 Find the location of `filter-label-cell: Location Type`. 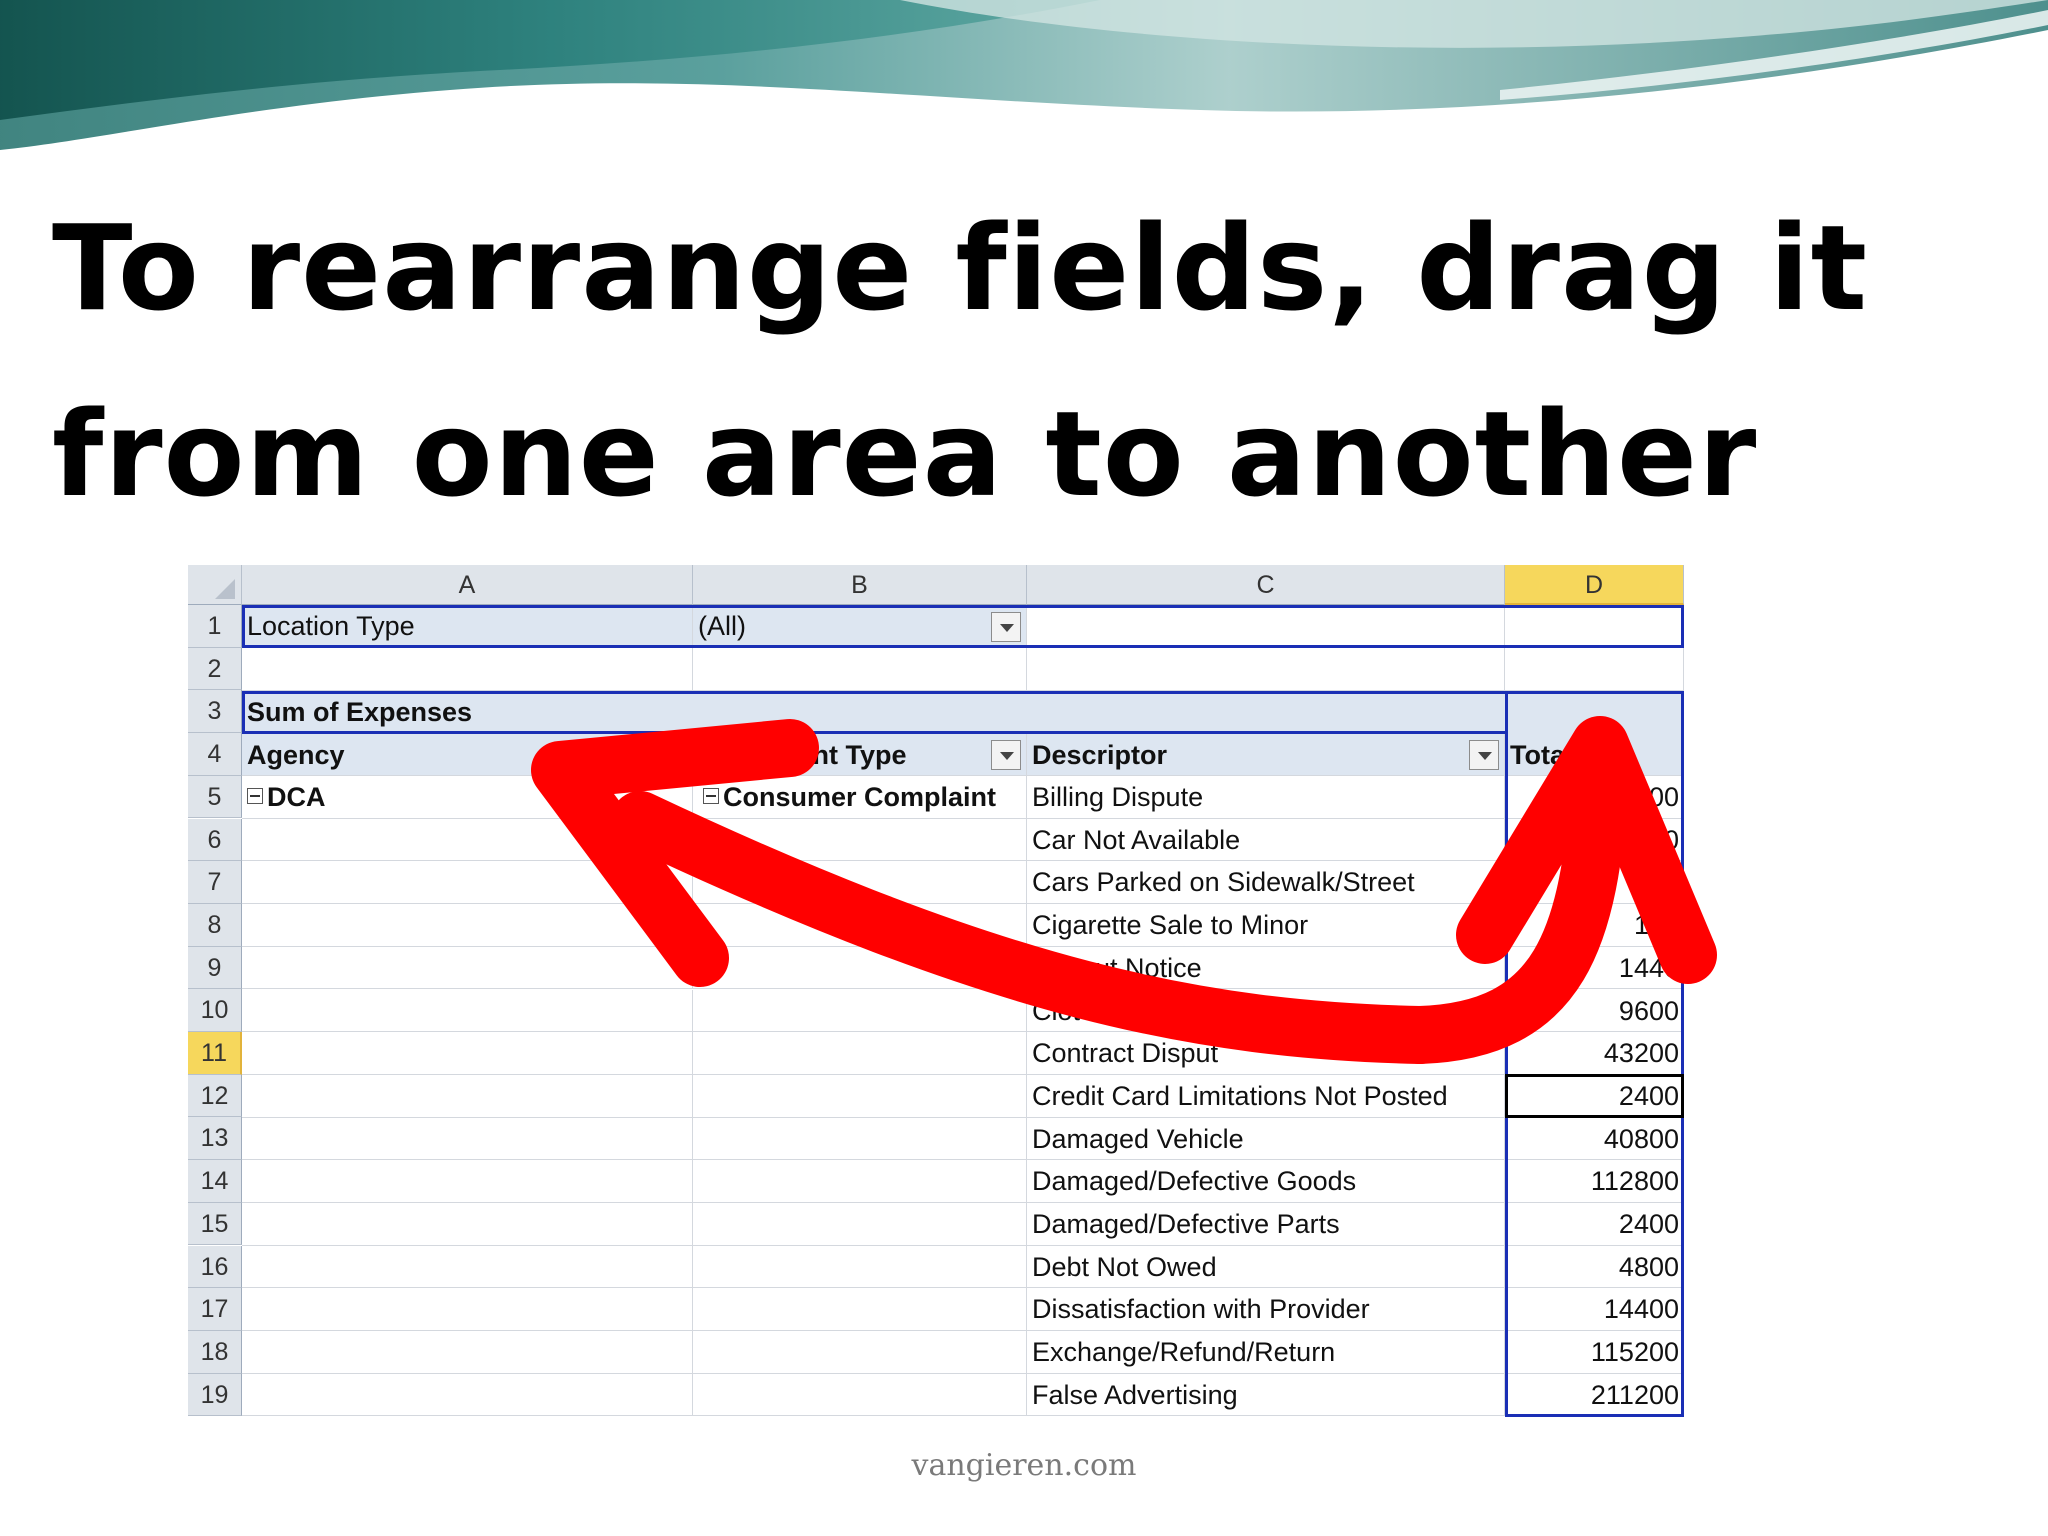

filter-label-cell: Location Type is located at coordinates (467, 626).